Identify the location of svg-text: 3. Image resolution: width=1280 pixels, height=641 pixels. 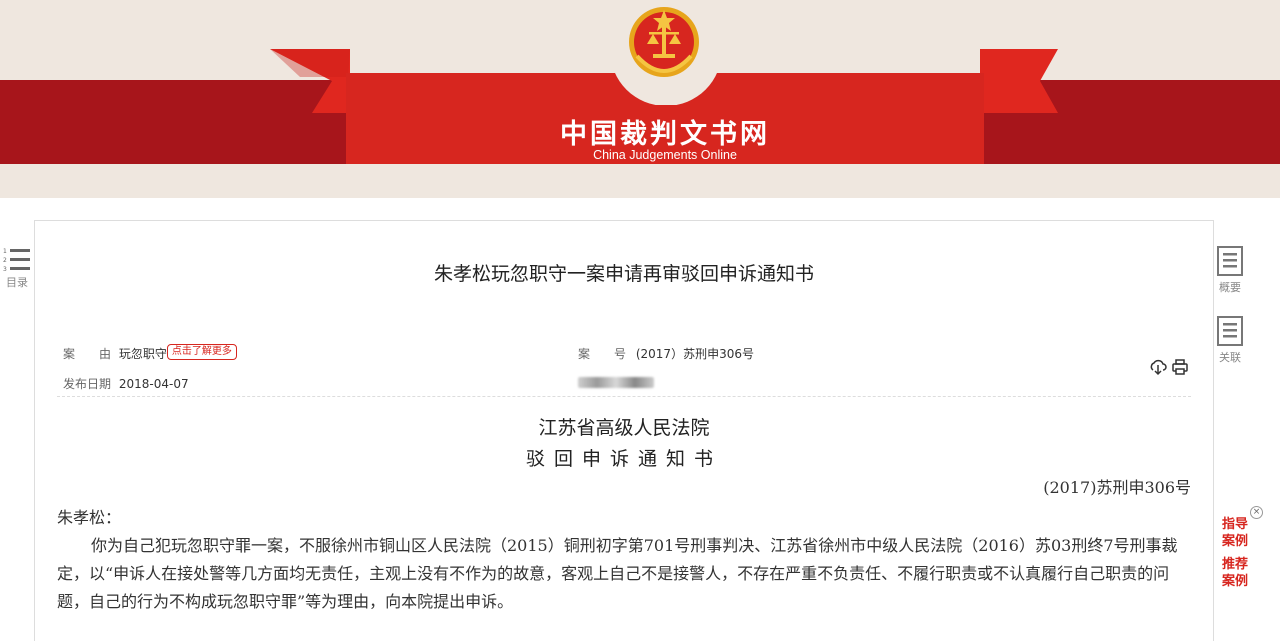
(5, 269).